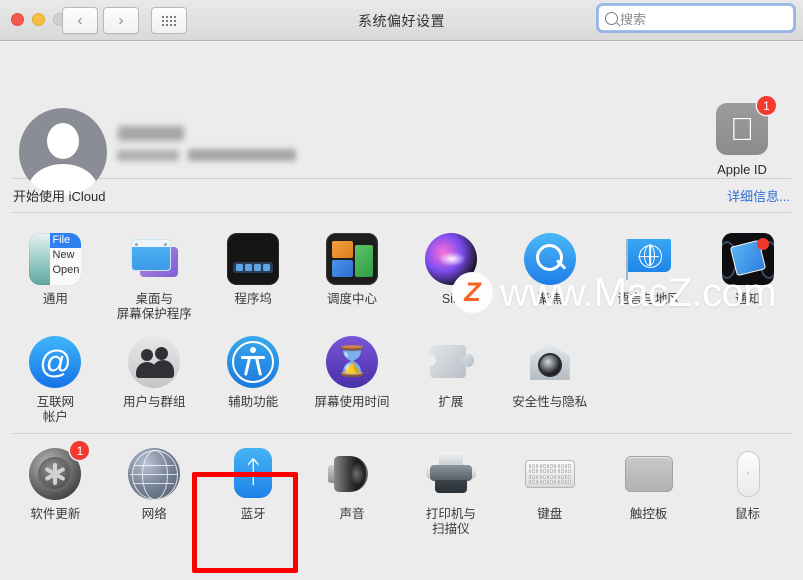  Describe the element at coordinates (154, 474) in the screenshot. I see `network-icon` at that location.